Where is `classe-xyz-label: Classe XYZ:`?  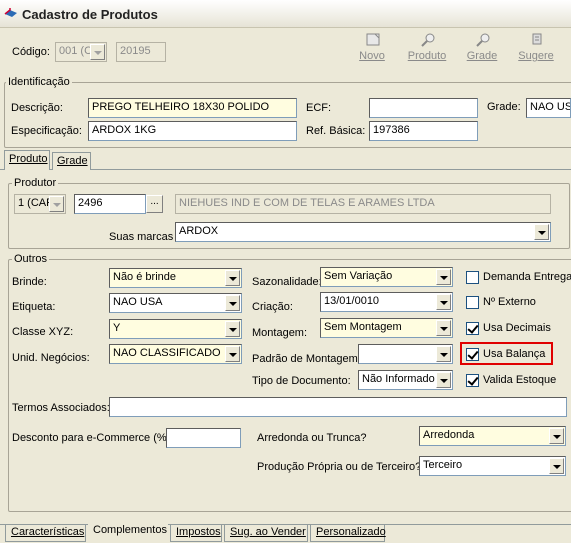 classe-xyz-label: Classe XYZ: is located at coordinates (43, 332).